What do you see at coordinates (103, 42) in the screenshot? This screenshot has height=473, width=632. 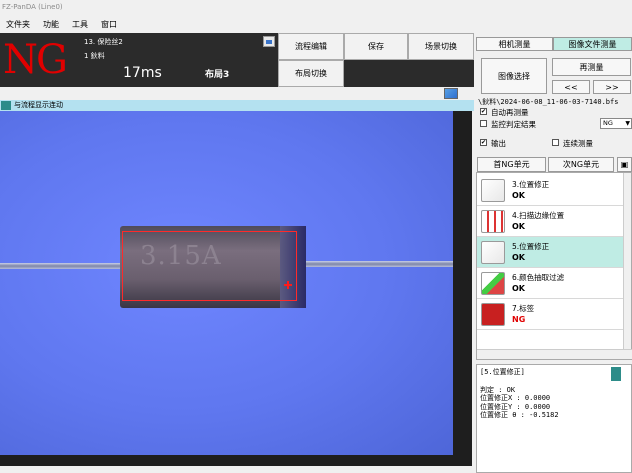 I see `scene-name: 13. 保险丝2` at bounding box center [103, 42].